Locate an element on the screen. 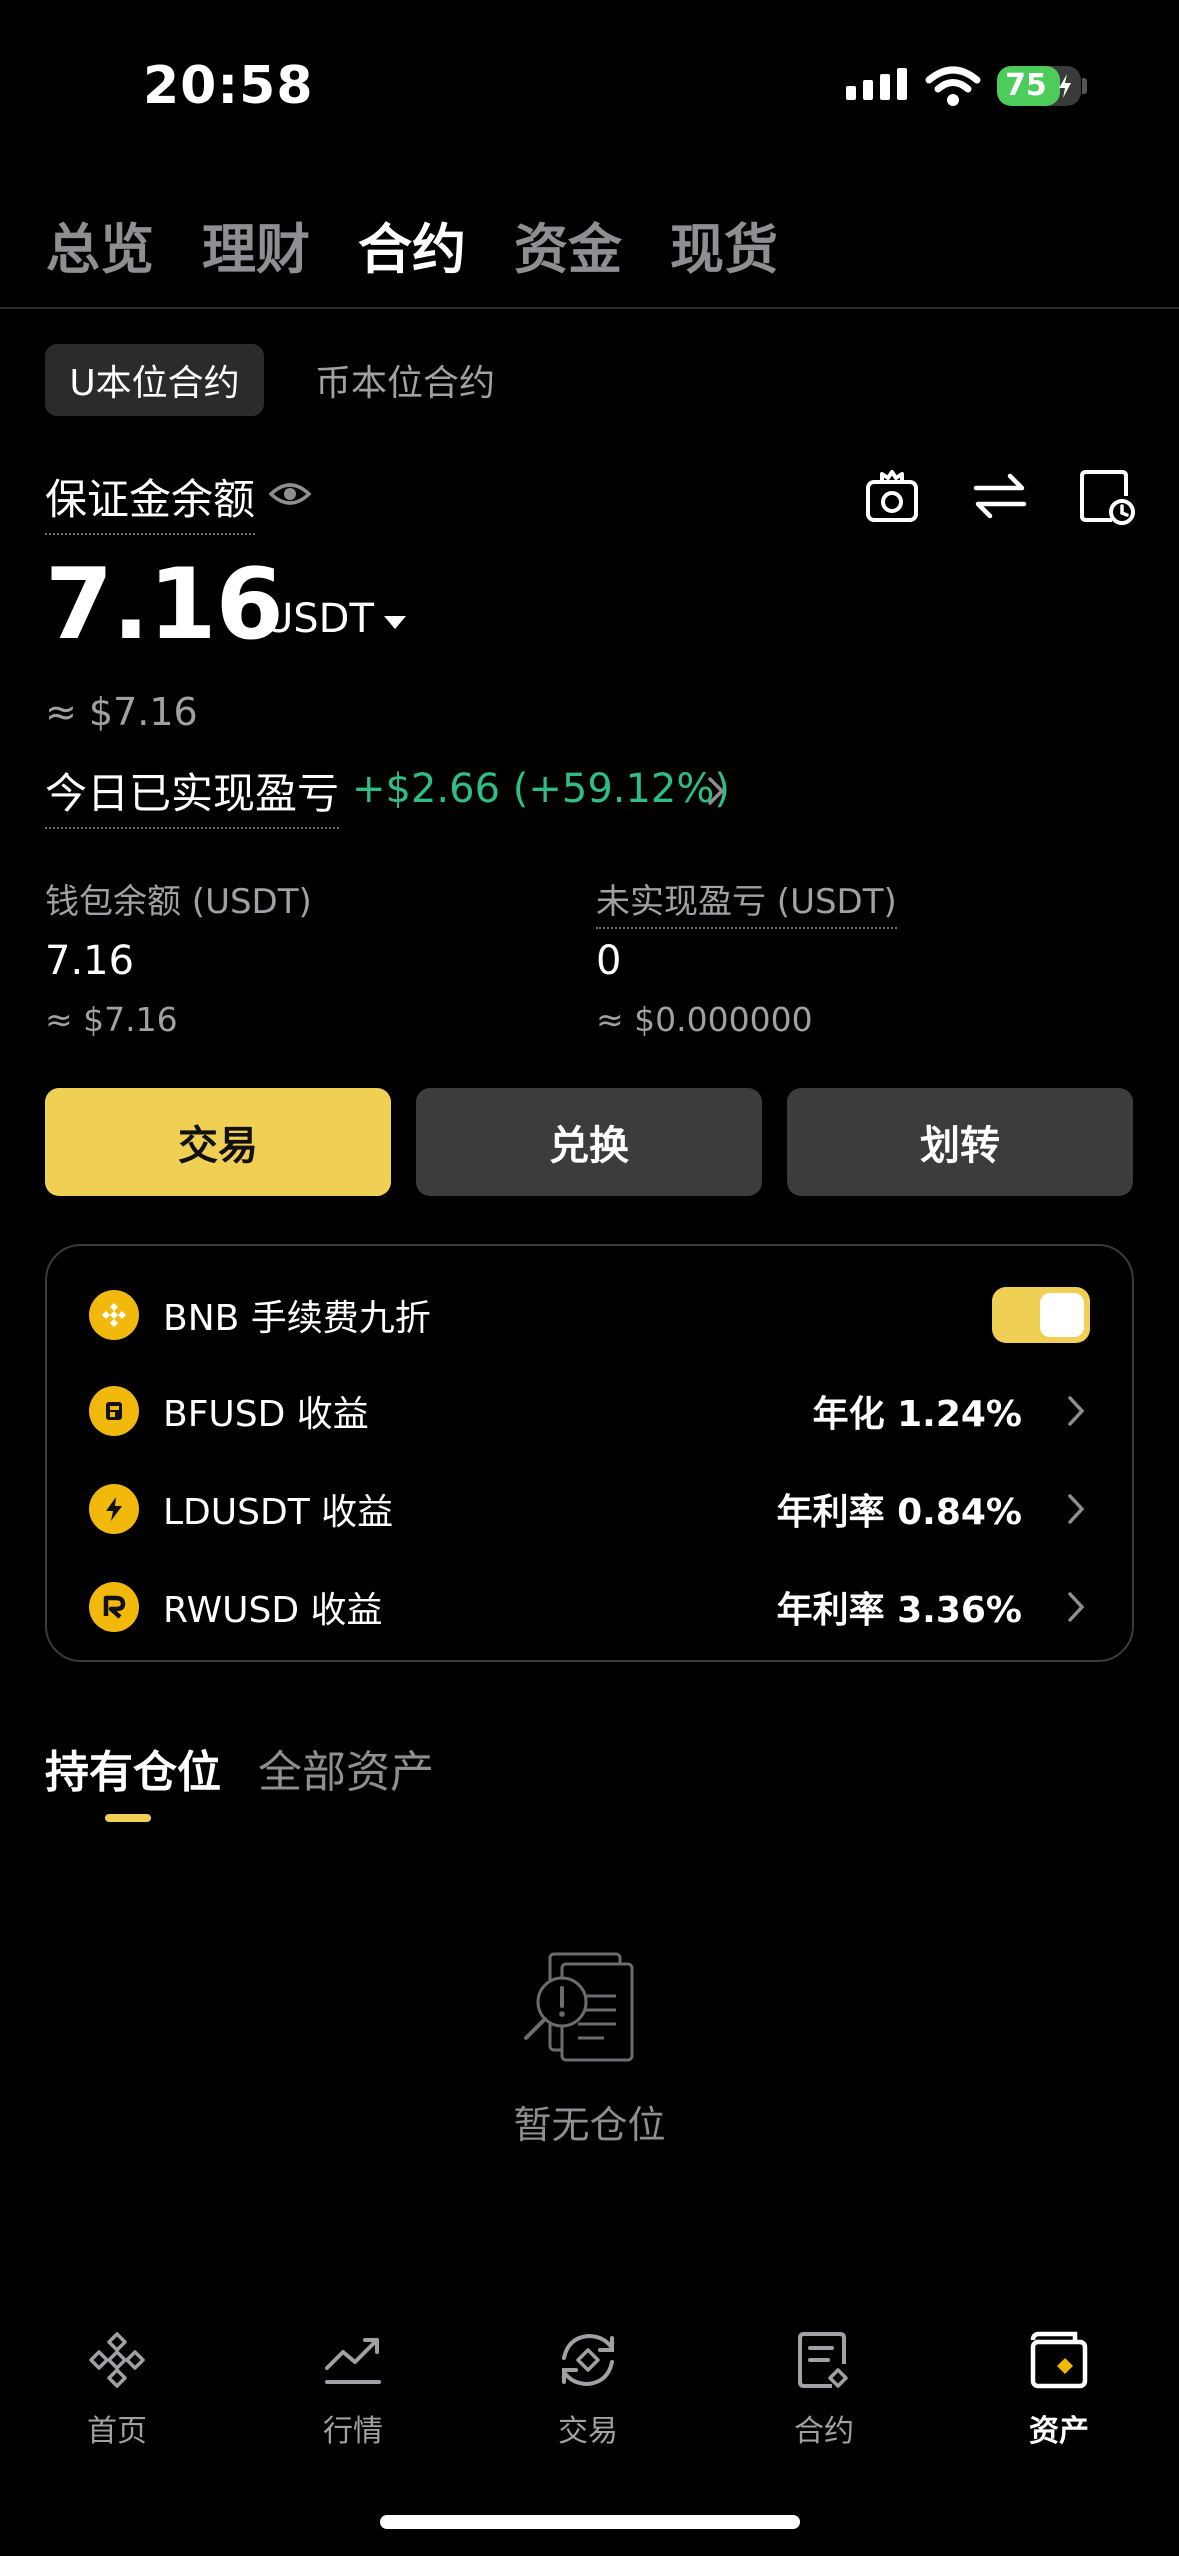 The width and height of the screenshot is (1179, 2556). tab-positions: 持有仓位 is located at coordinates (133, 1768).